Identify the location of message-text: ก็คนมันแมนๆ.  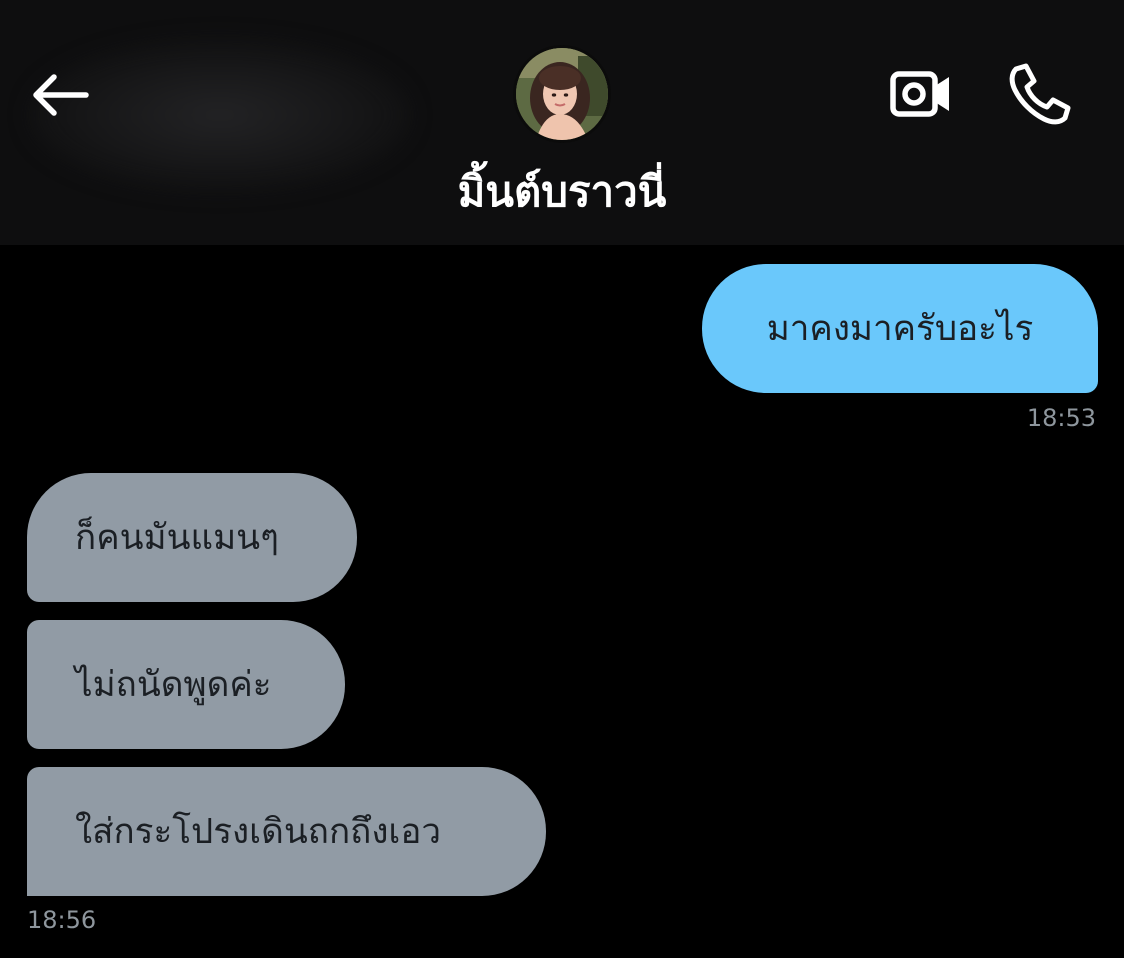
(177, 538).